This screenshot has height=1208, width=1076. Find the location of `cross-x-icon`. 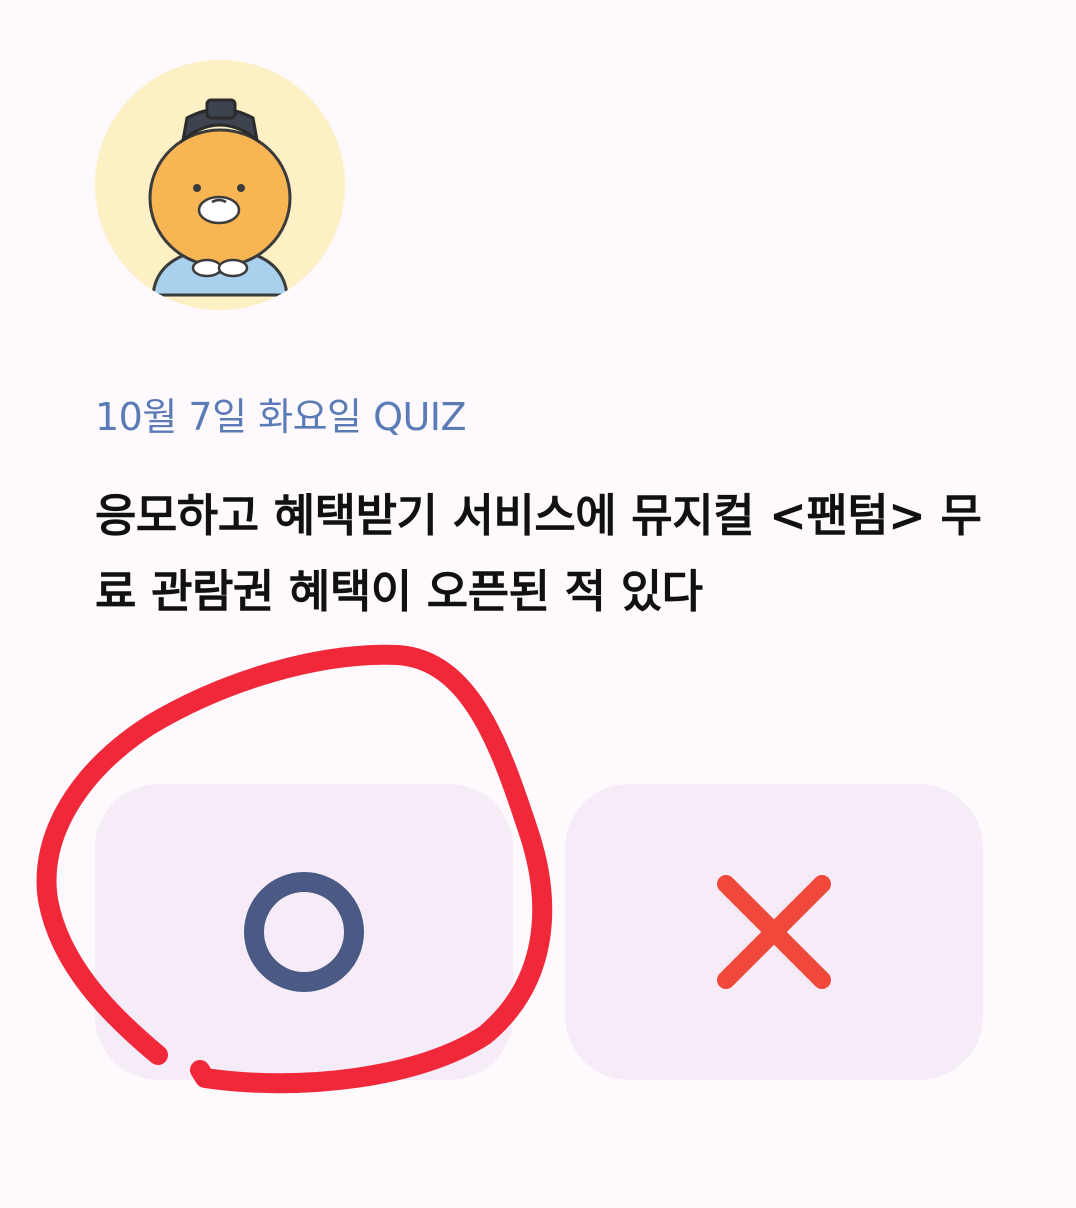

cross-x-icon is located at coordinates (774, 932).